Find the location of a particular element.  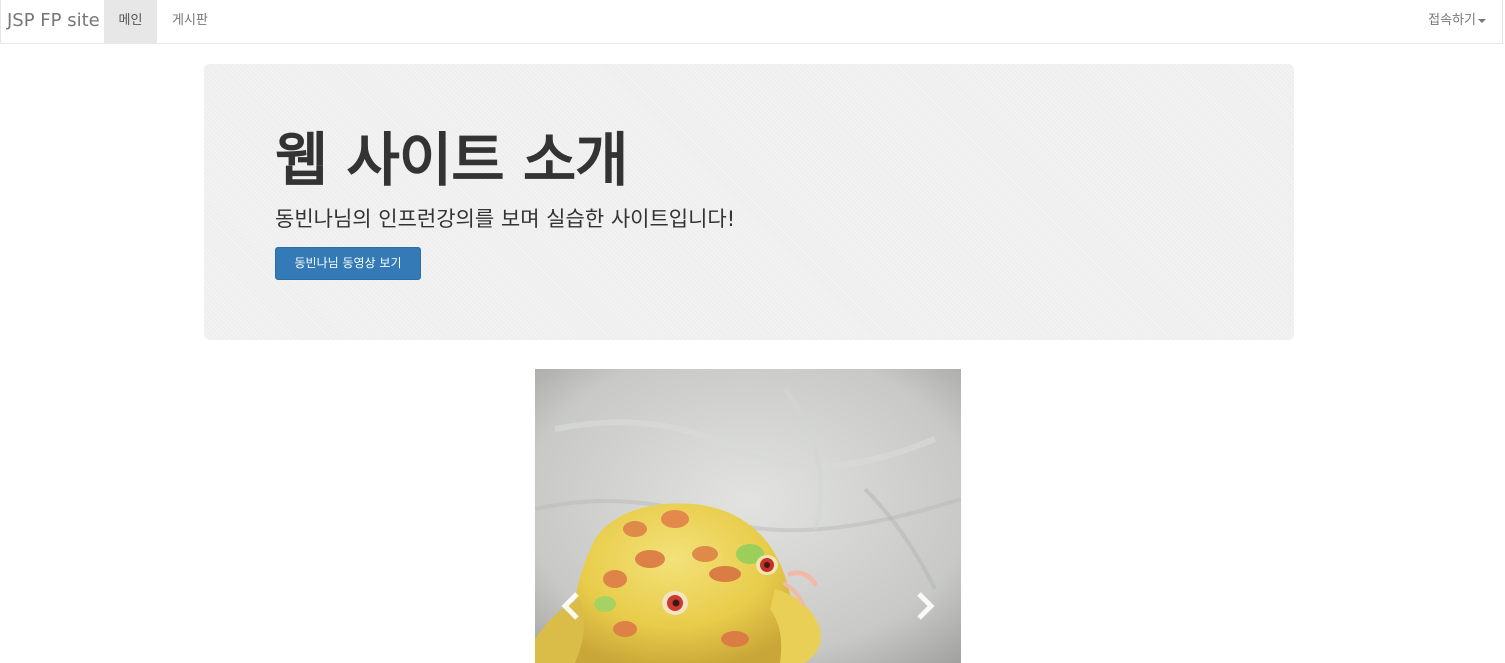

carousel-prev-button is located at coordinates (571, 606).